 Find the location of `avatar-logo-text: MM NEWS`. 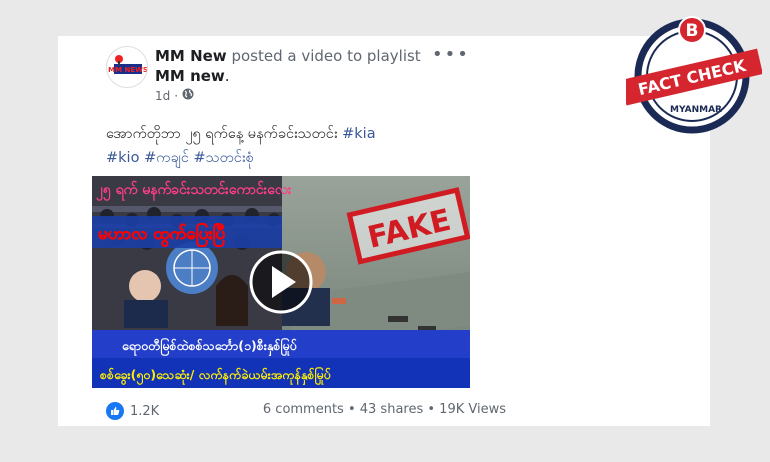

avatar-logo-text: MM NEWS is located at coordinates (128, 70).